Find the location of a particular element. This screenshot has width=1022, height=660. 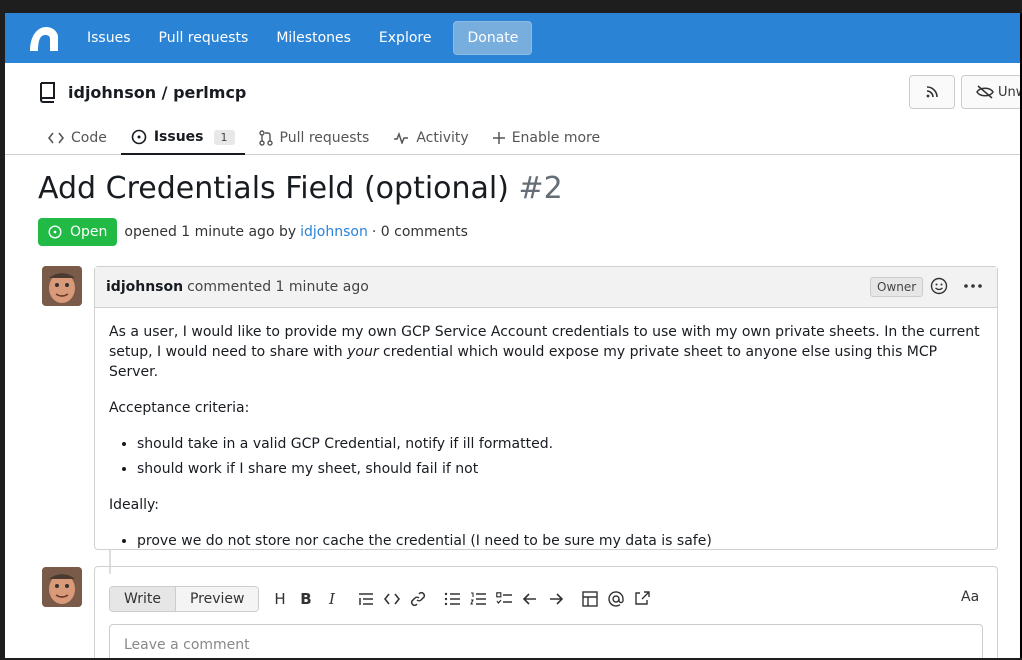

nav-issues: Issues is located at coordinates (109, 38).